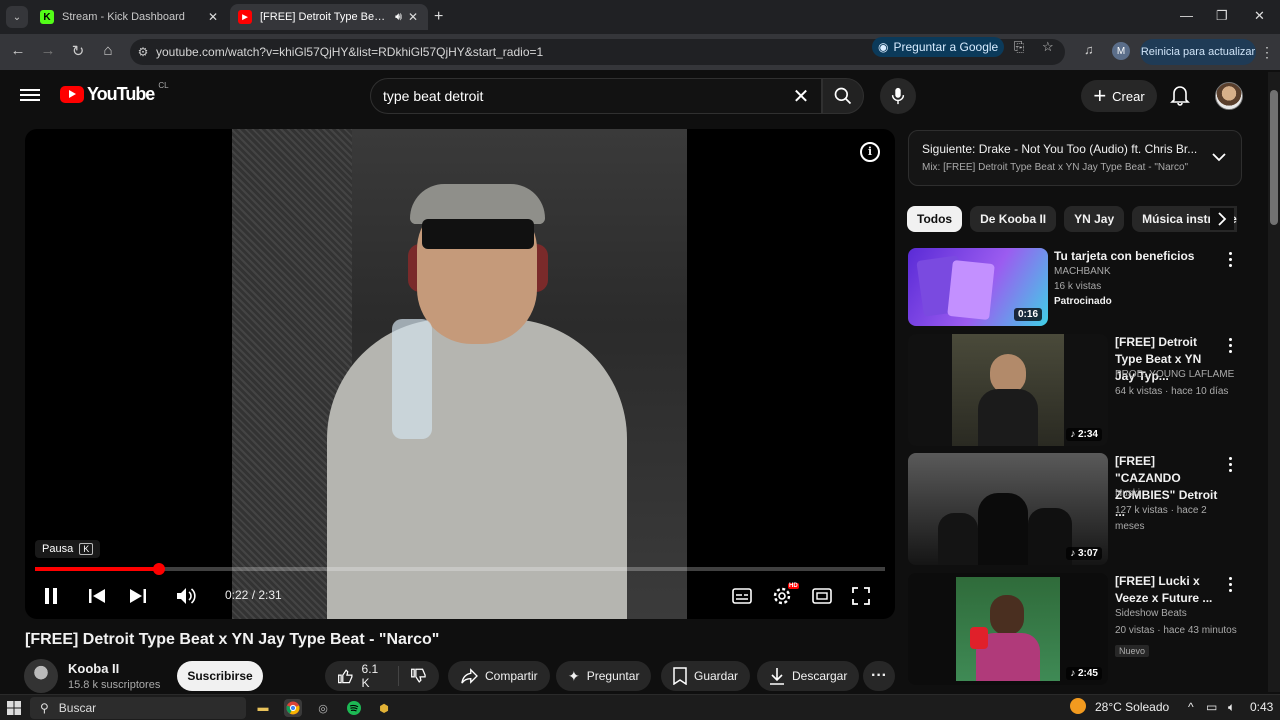  Describe the element at coordinates (1048, 47) in the screenshot. I see `bookmark-star-icon: ☆` at that location.